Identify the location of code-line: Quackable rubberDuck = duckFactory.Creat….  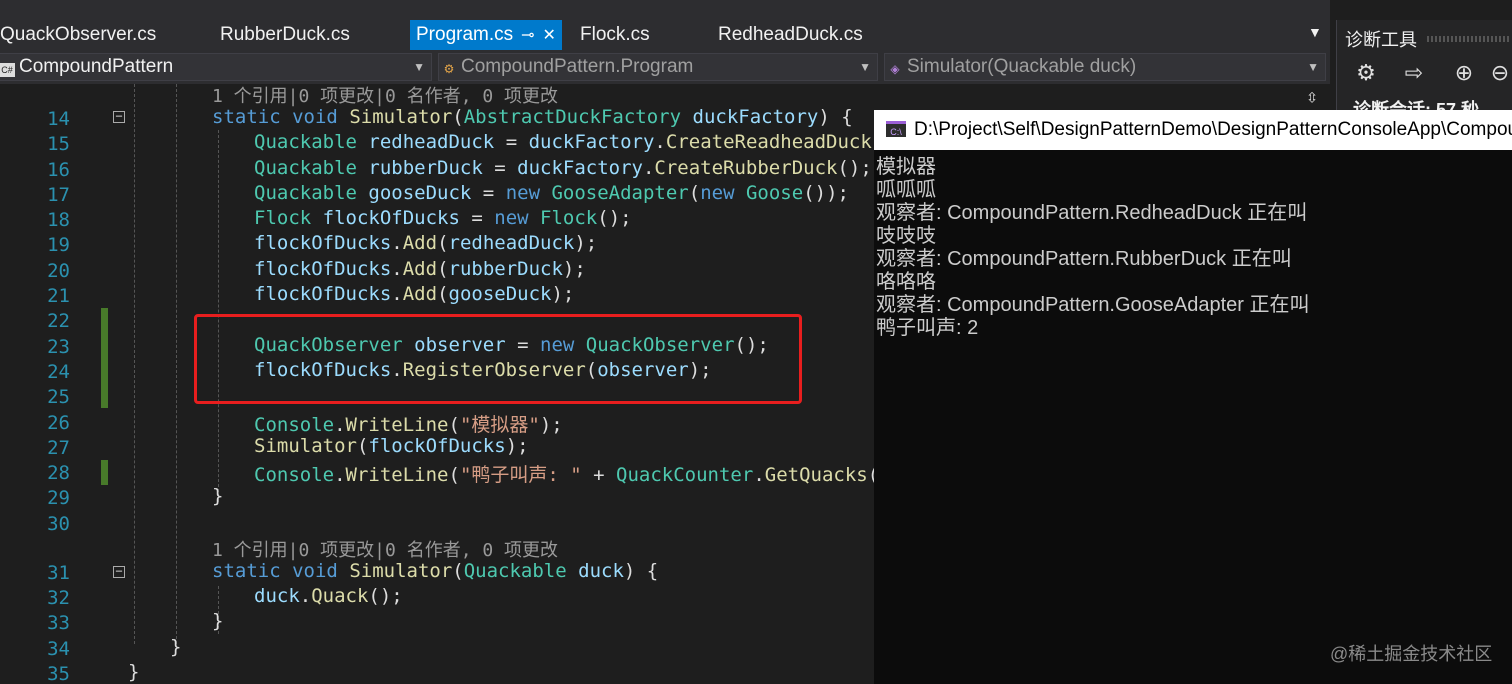
(563, 168).